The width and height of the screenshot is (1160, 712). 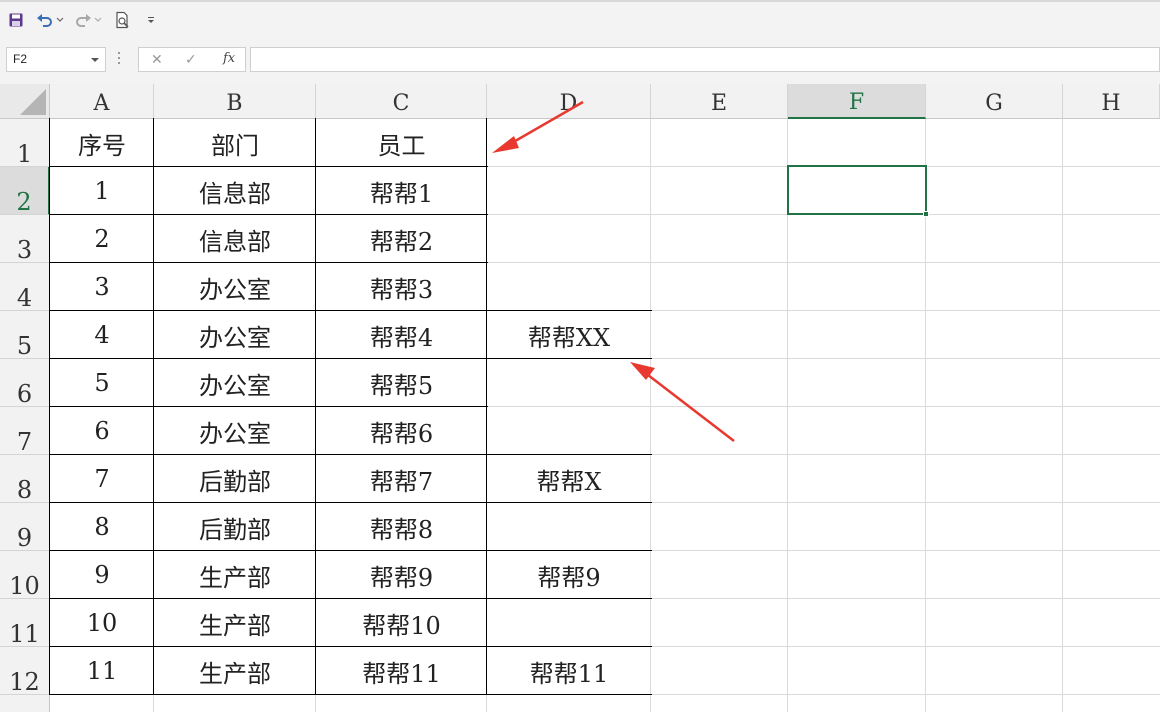 I want to click on row-header-13: 13, so click(x=25, y=703).